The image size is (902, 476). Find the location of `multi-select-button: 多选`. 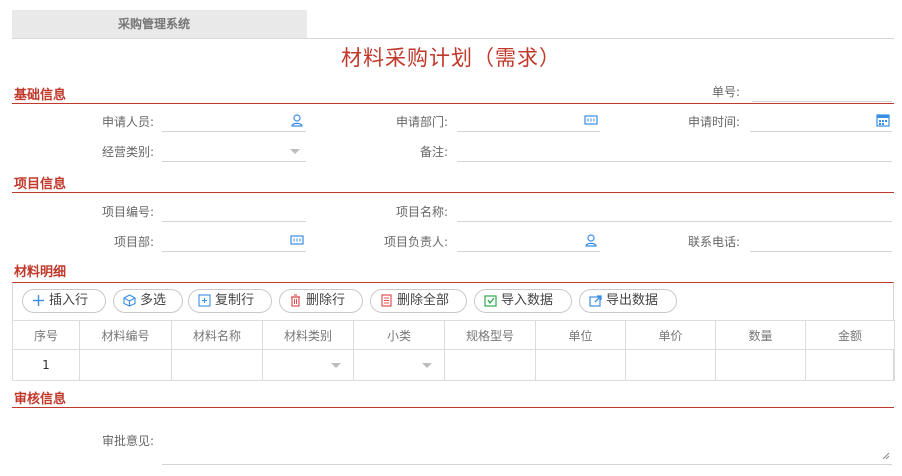

multi-select-button: 多选 is located at coordinates (148, 301).